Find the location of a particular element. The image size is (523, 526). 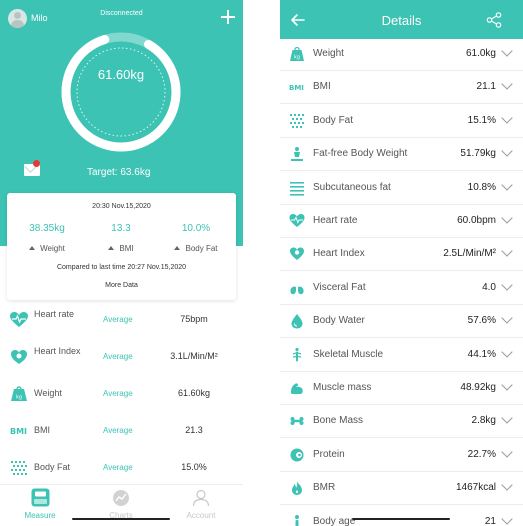

detail-name: Weight is located at coordinates (328, 53).